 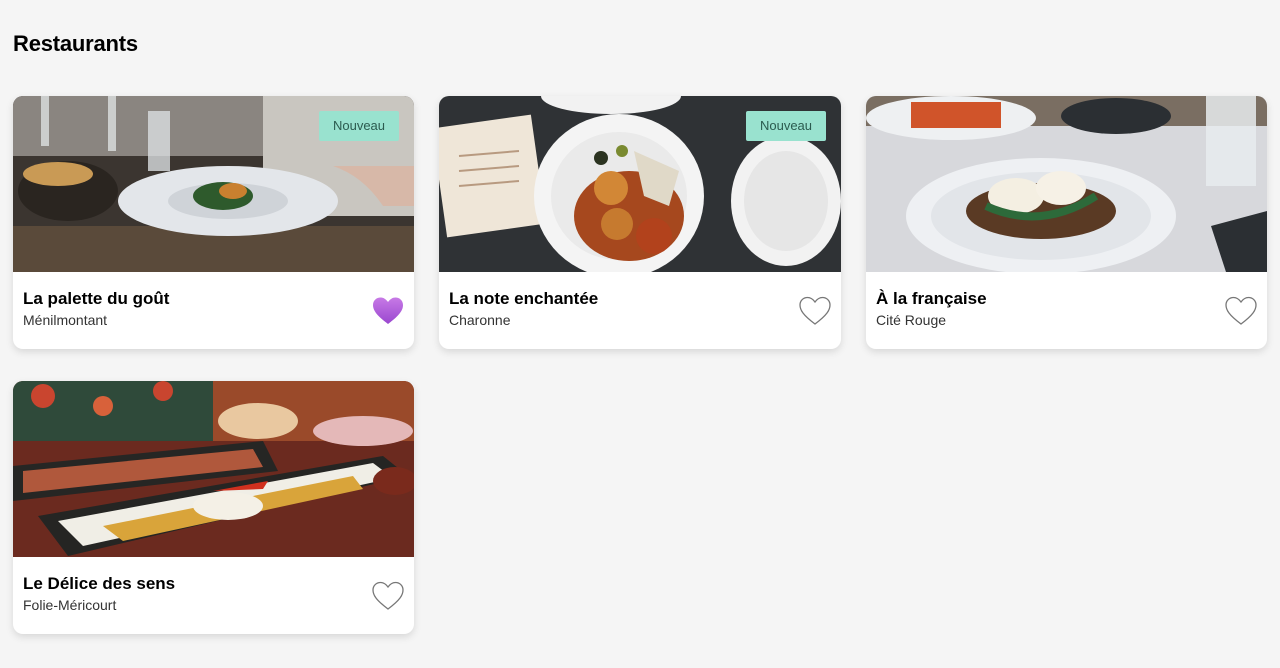 What do you see at coordinates (99, 583) in the screenshot?
I see `restaurant-name: Le Délice des sens` at bounding box center [99, 583].